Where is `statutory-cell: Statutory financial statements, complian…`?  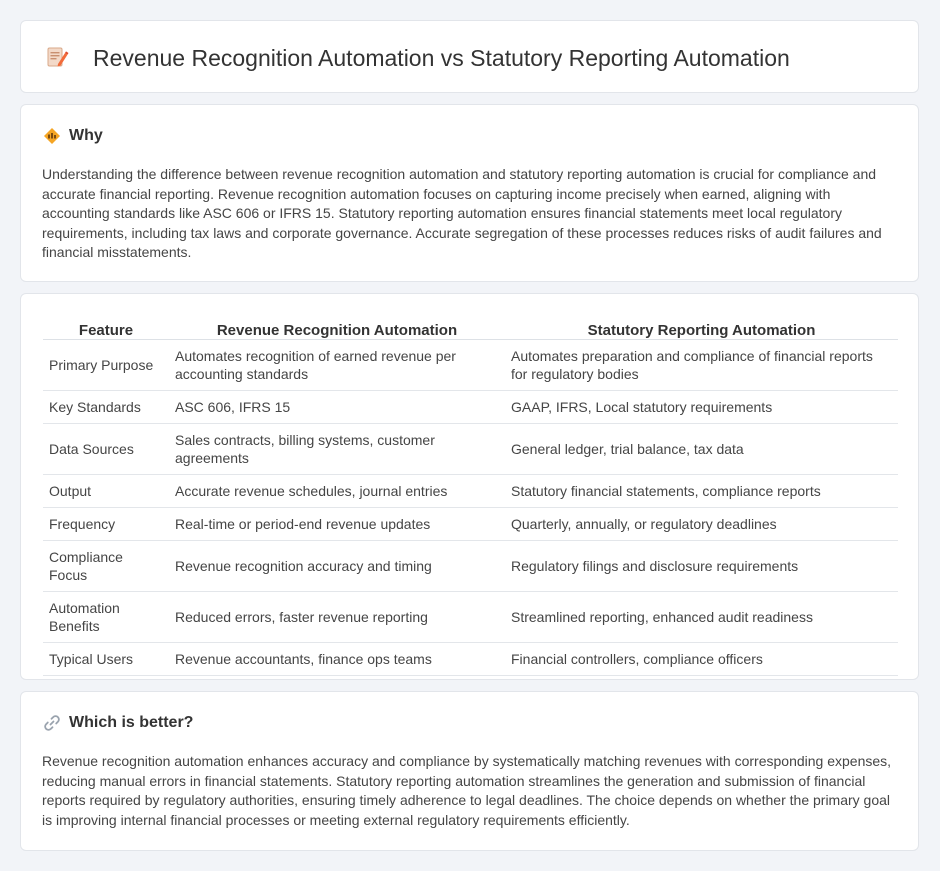
statutory-cell: Statutory financial statements, complian… is located at coordinates (701, 491).